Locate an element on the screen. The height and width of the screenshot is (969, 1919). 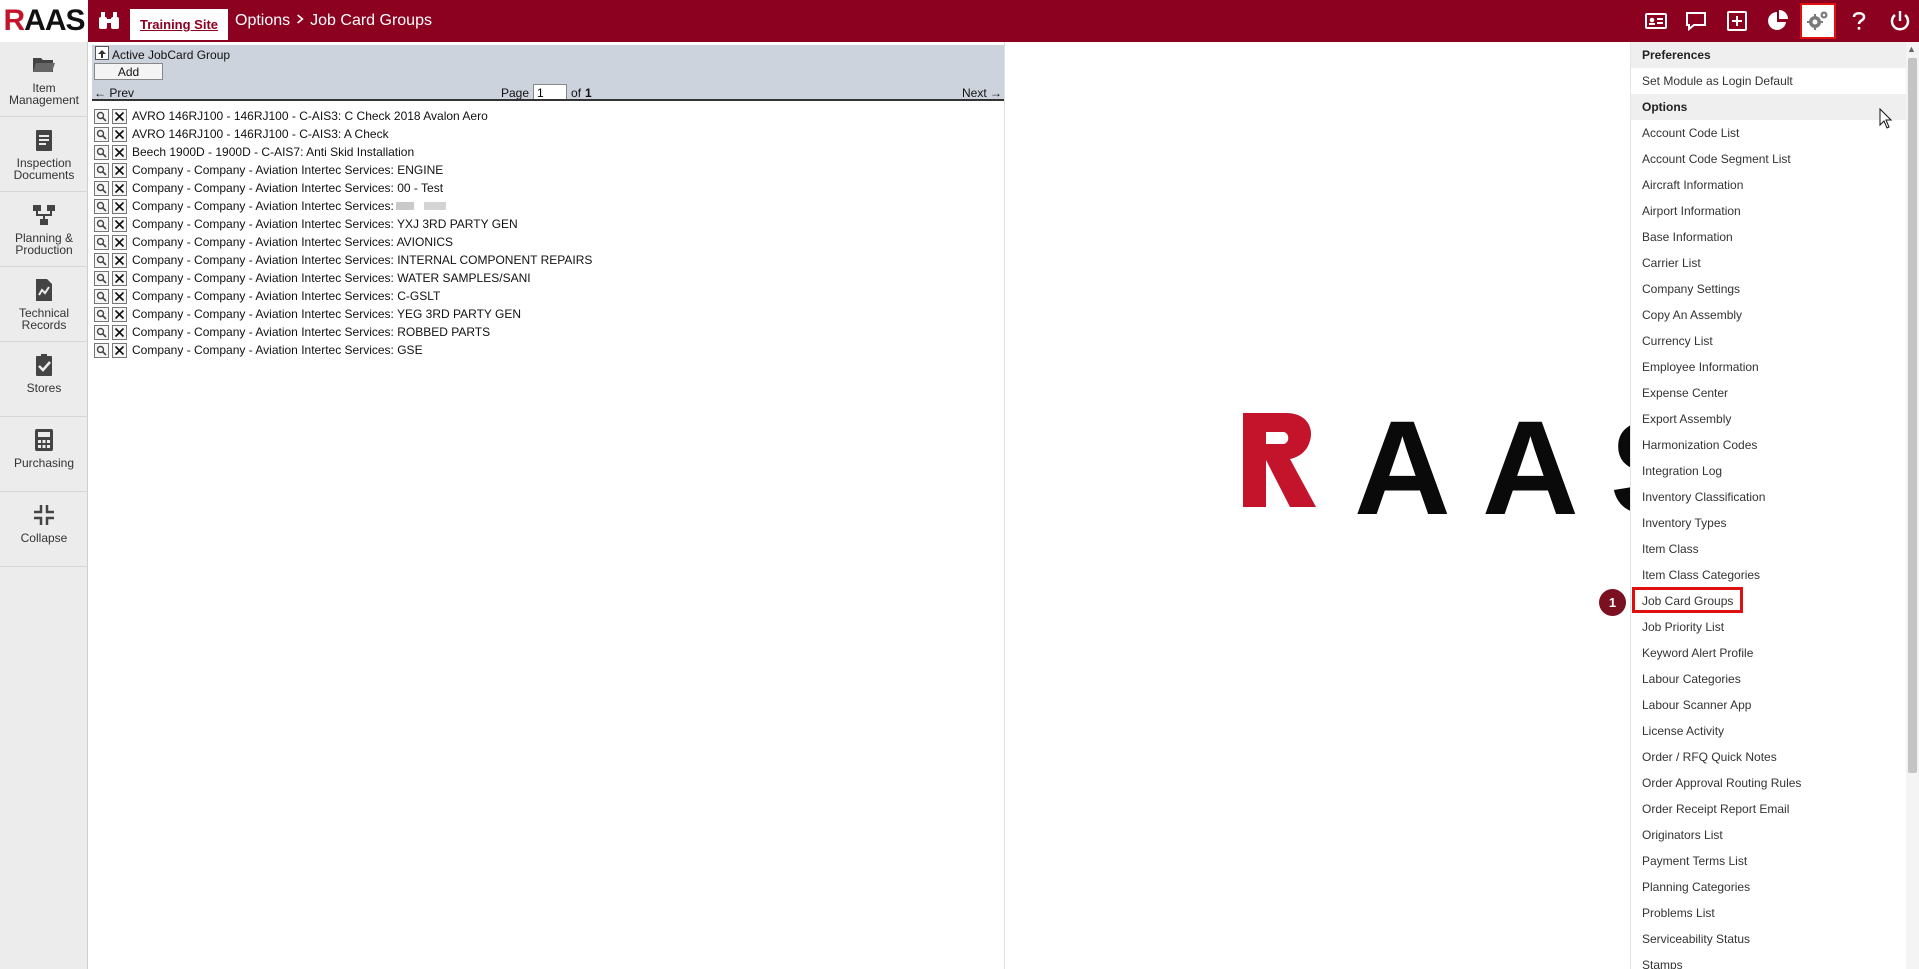
menu-item-stamps: Stamps is located at coordinates (1768, 960).